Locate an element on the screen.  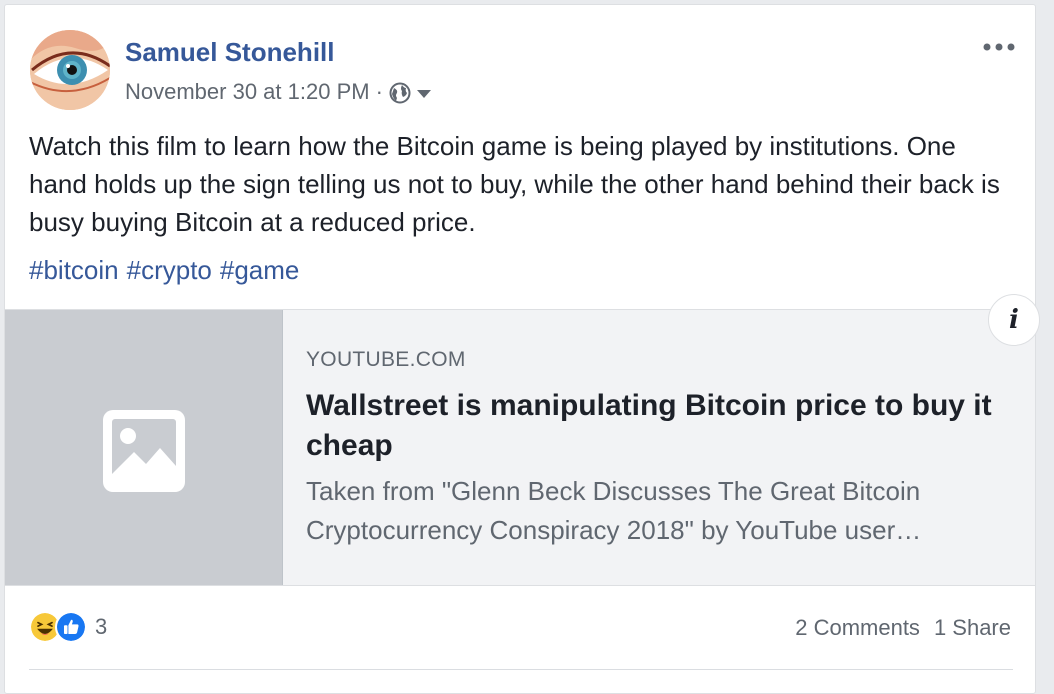
hashtag-link: #game is located at coordinates (260, 270).